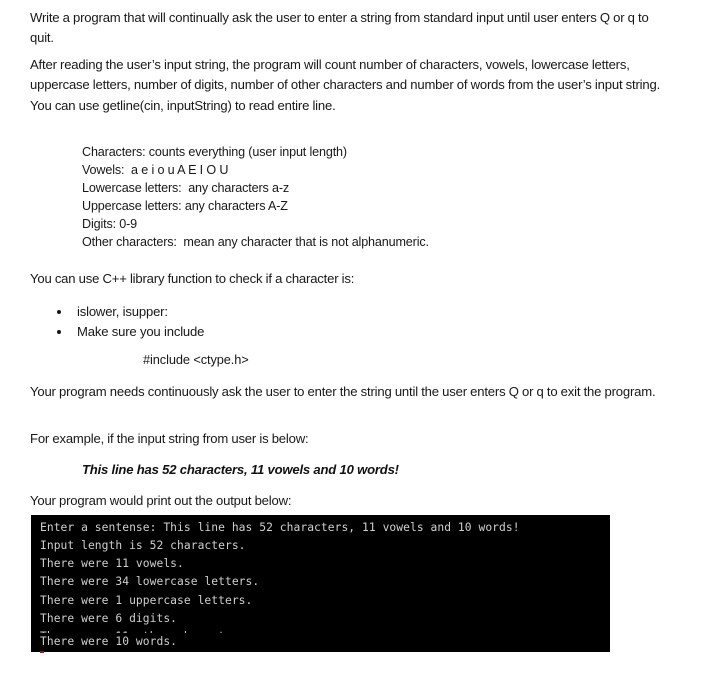  I want to click on terminal-line-digits: There were 6 digits., so click(109, 618).